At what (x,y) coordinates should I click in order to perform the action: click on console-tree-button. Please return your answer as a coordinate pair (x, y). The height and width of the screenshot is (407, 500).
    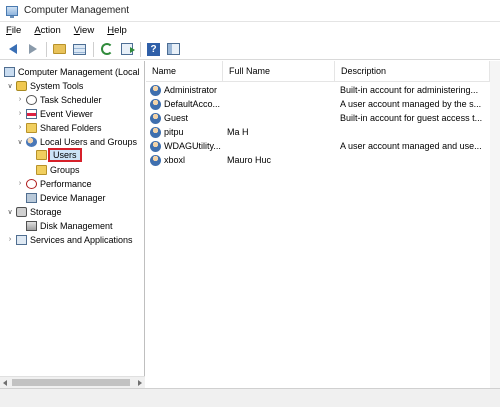
    Looking at the image, I should click on (173, 49).